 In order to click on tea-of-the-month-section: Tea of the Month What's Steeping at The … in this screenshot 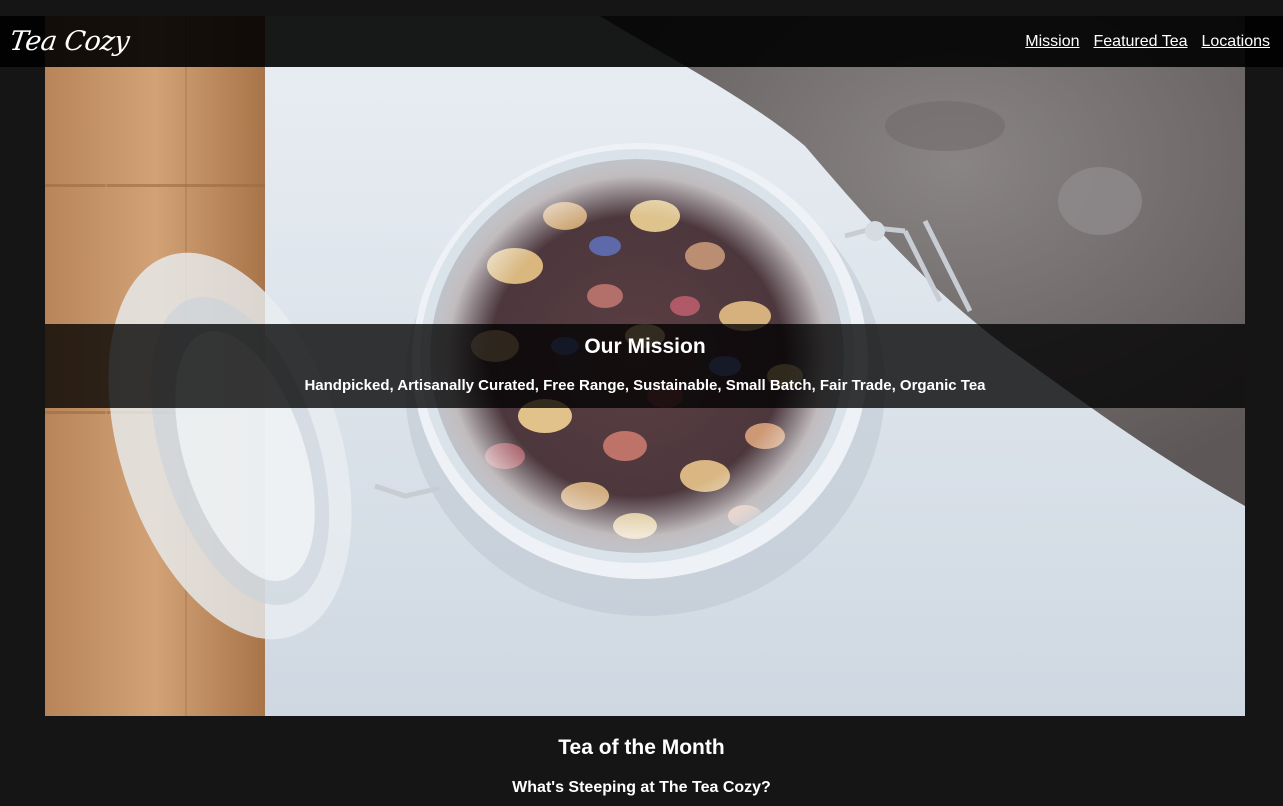, I will do `click(641, 757)`.